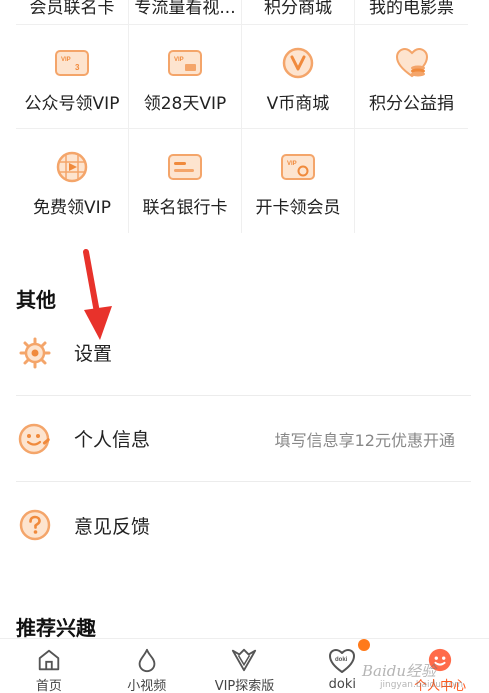 The image size is (489, 693). I want to click on section-title-other: 其他, so click(36, 300).